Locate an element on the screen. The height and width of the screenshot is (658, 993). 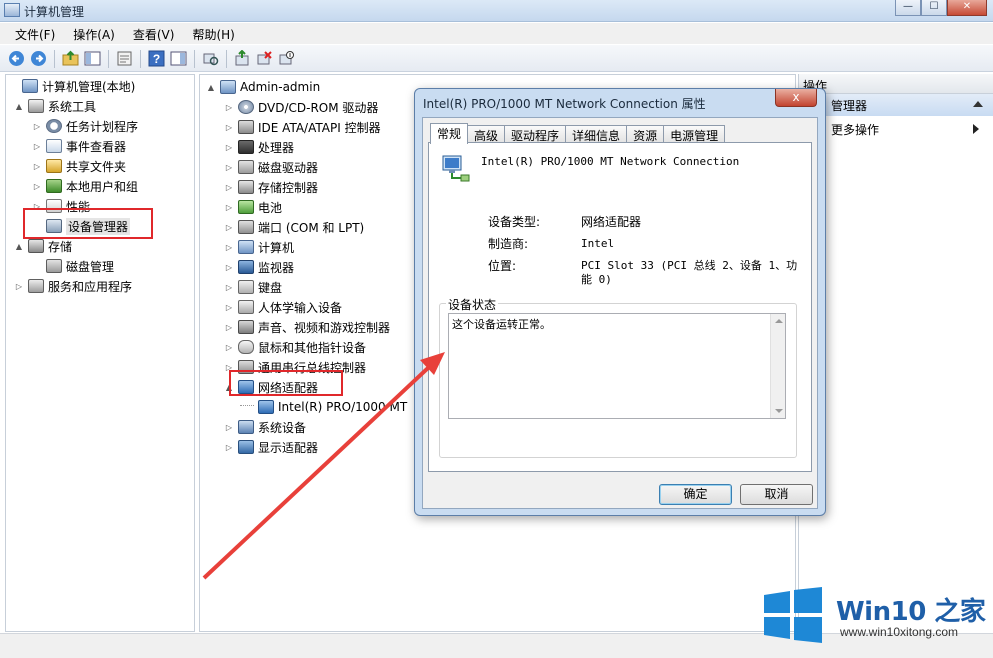
device-category-item: ▷ 存储控制器 is located at coordinates (271, 187).